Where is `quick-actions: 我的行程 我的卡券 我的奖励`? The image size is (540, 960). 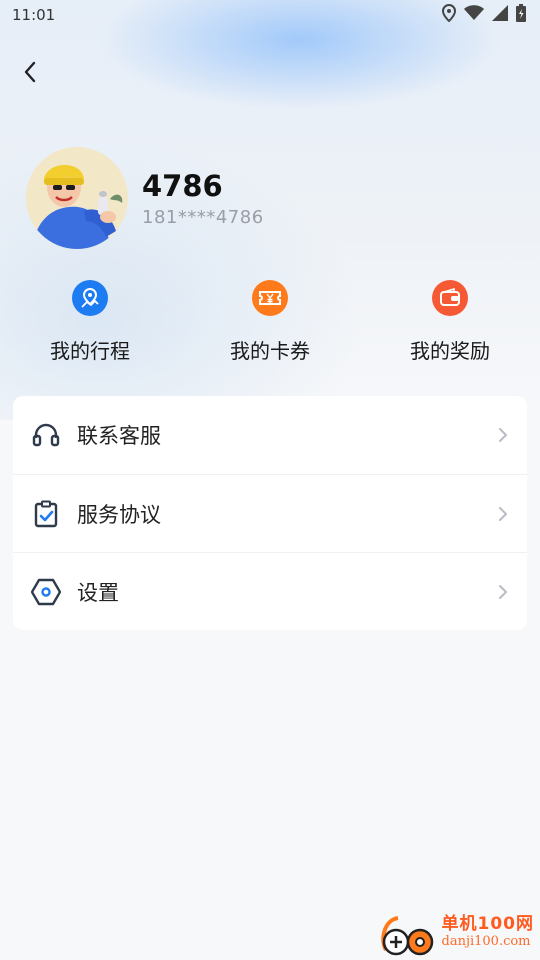 quick-actions: 我的行程 我的卡券 我的奖励 is located at coordinates (270, 322).